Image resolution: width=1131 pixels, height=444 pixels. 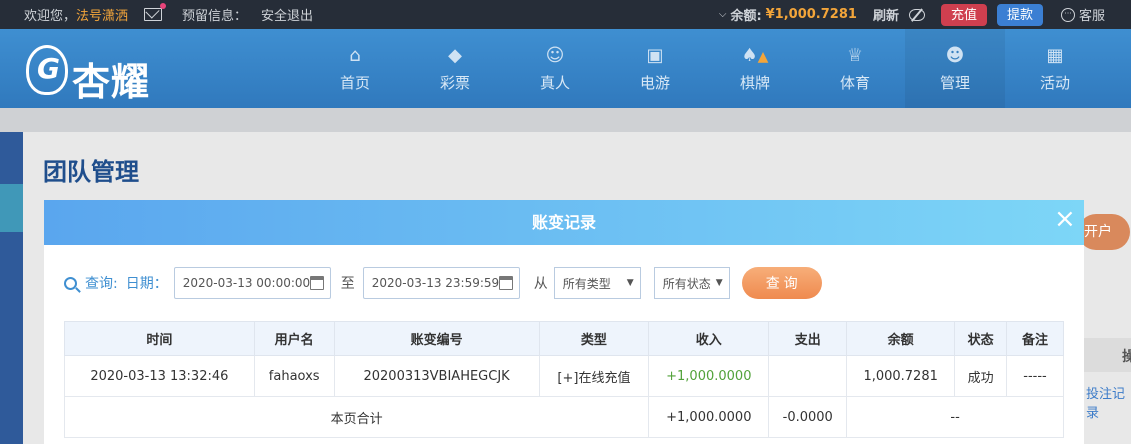 What do you see at coordinates (294, 338) in the screenshot?
I see `column-header: 用户名` at bounding box center [294, 338].